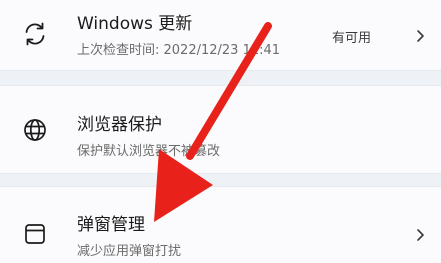  Describe the element at coordinates (35, 234) in the screenshot. I see `window-icon` at that location.